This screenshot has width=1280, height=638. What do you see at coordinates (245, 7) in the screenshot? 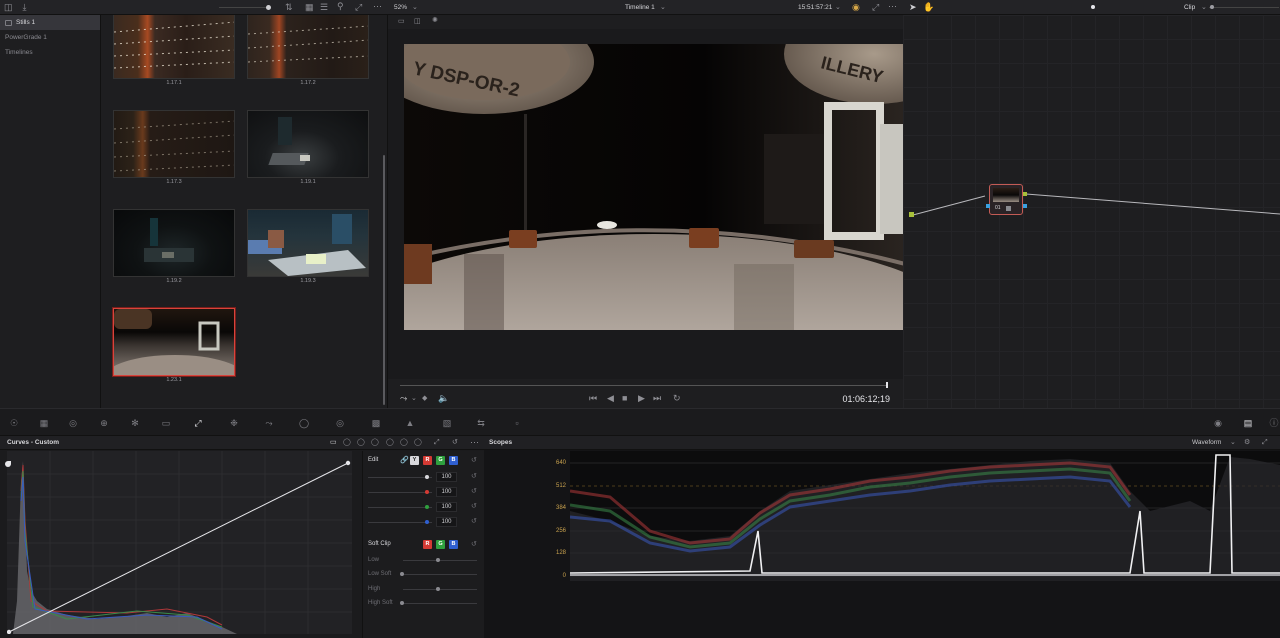
I see `thumbnail-size-slider` at bounding box center [245, 7].